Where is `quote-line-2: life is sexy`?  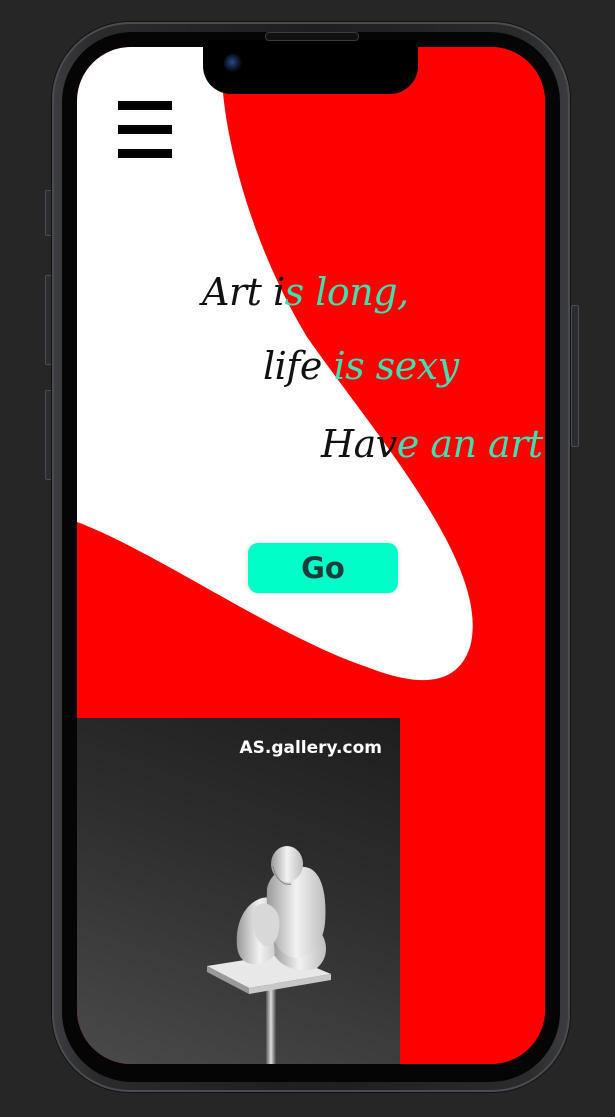
quote-line-2: life is sexy is located at coordinates (361, 366).